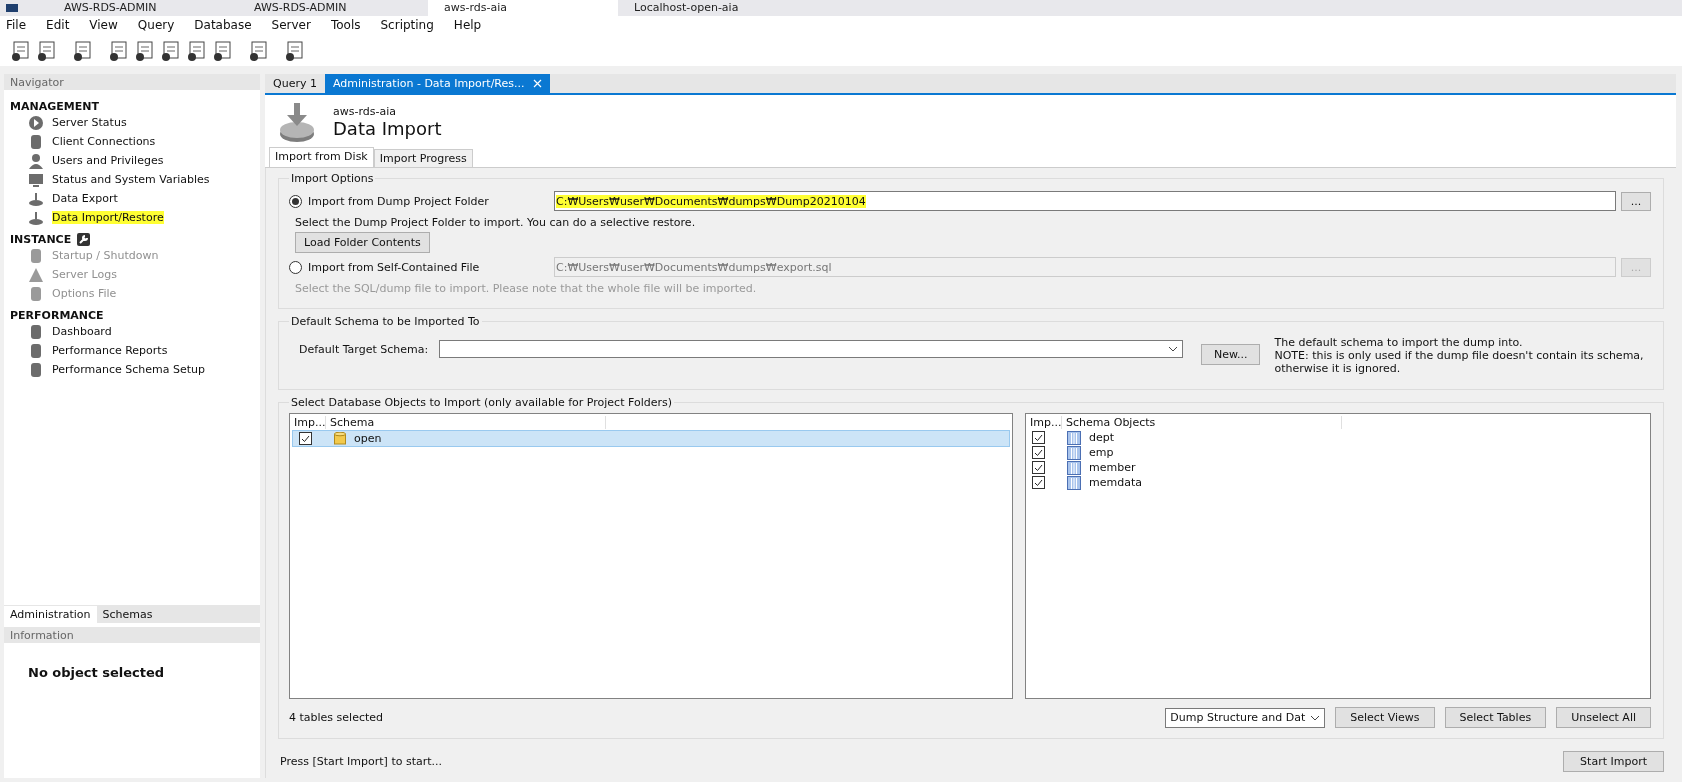  What do you see at coordinates (1101, 452) in the screenshot?
I see `table-name: emp` at bounding box center [1101, 452].